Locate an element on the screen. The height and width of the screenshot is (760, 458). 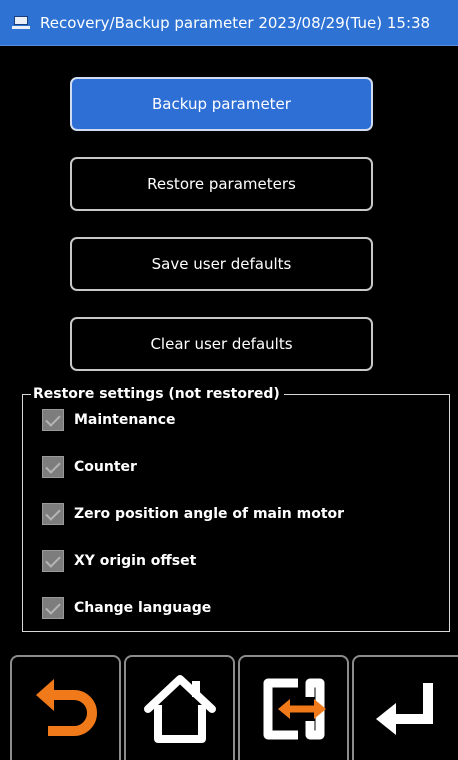
xy-origin-checkbox is located at coordinates (53, 561).